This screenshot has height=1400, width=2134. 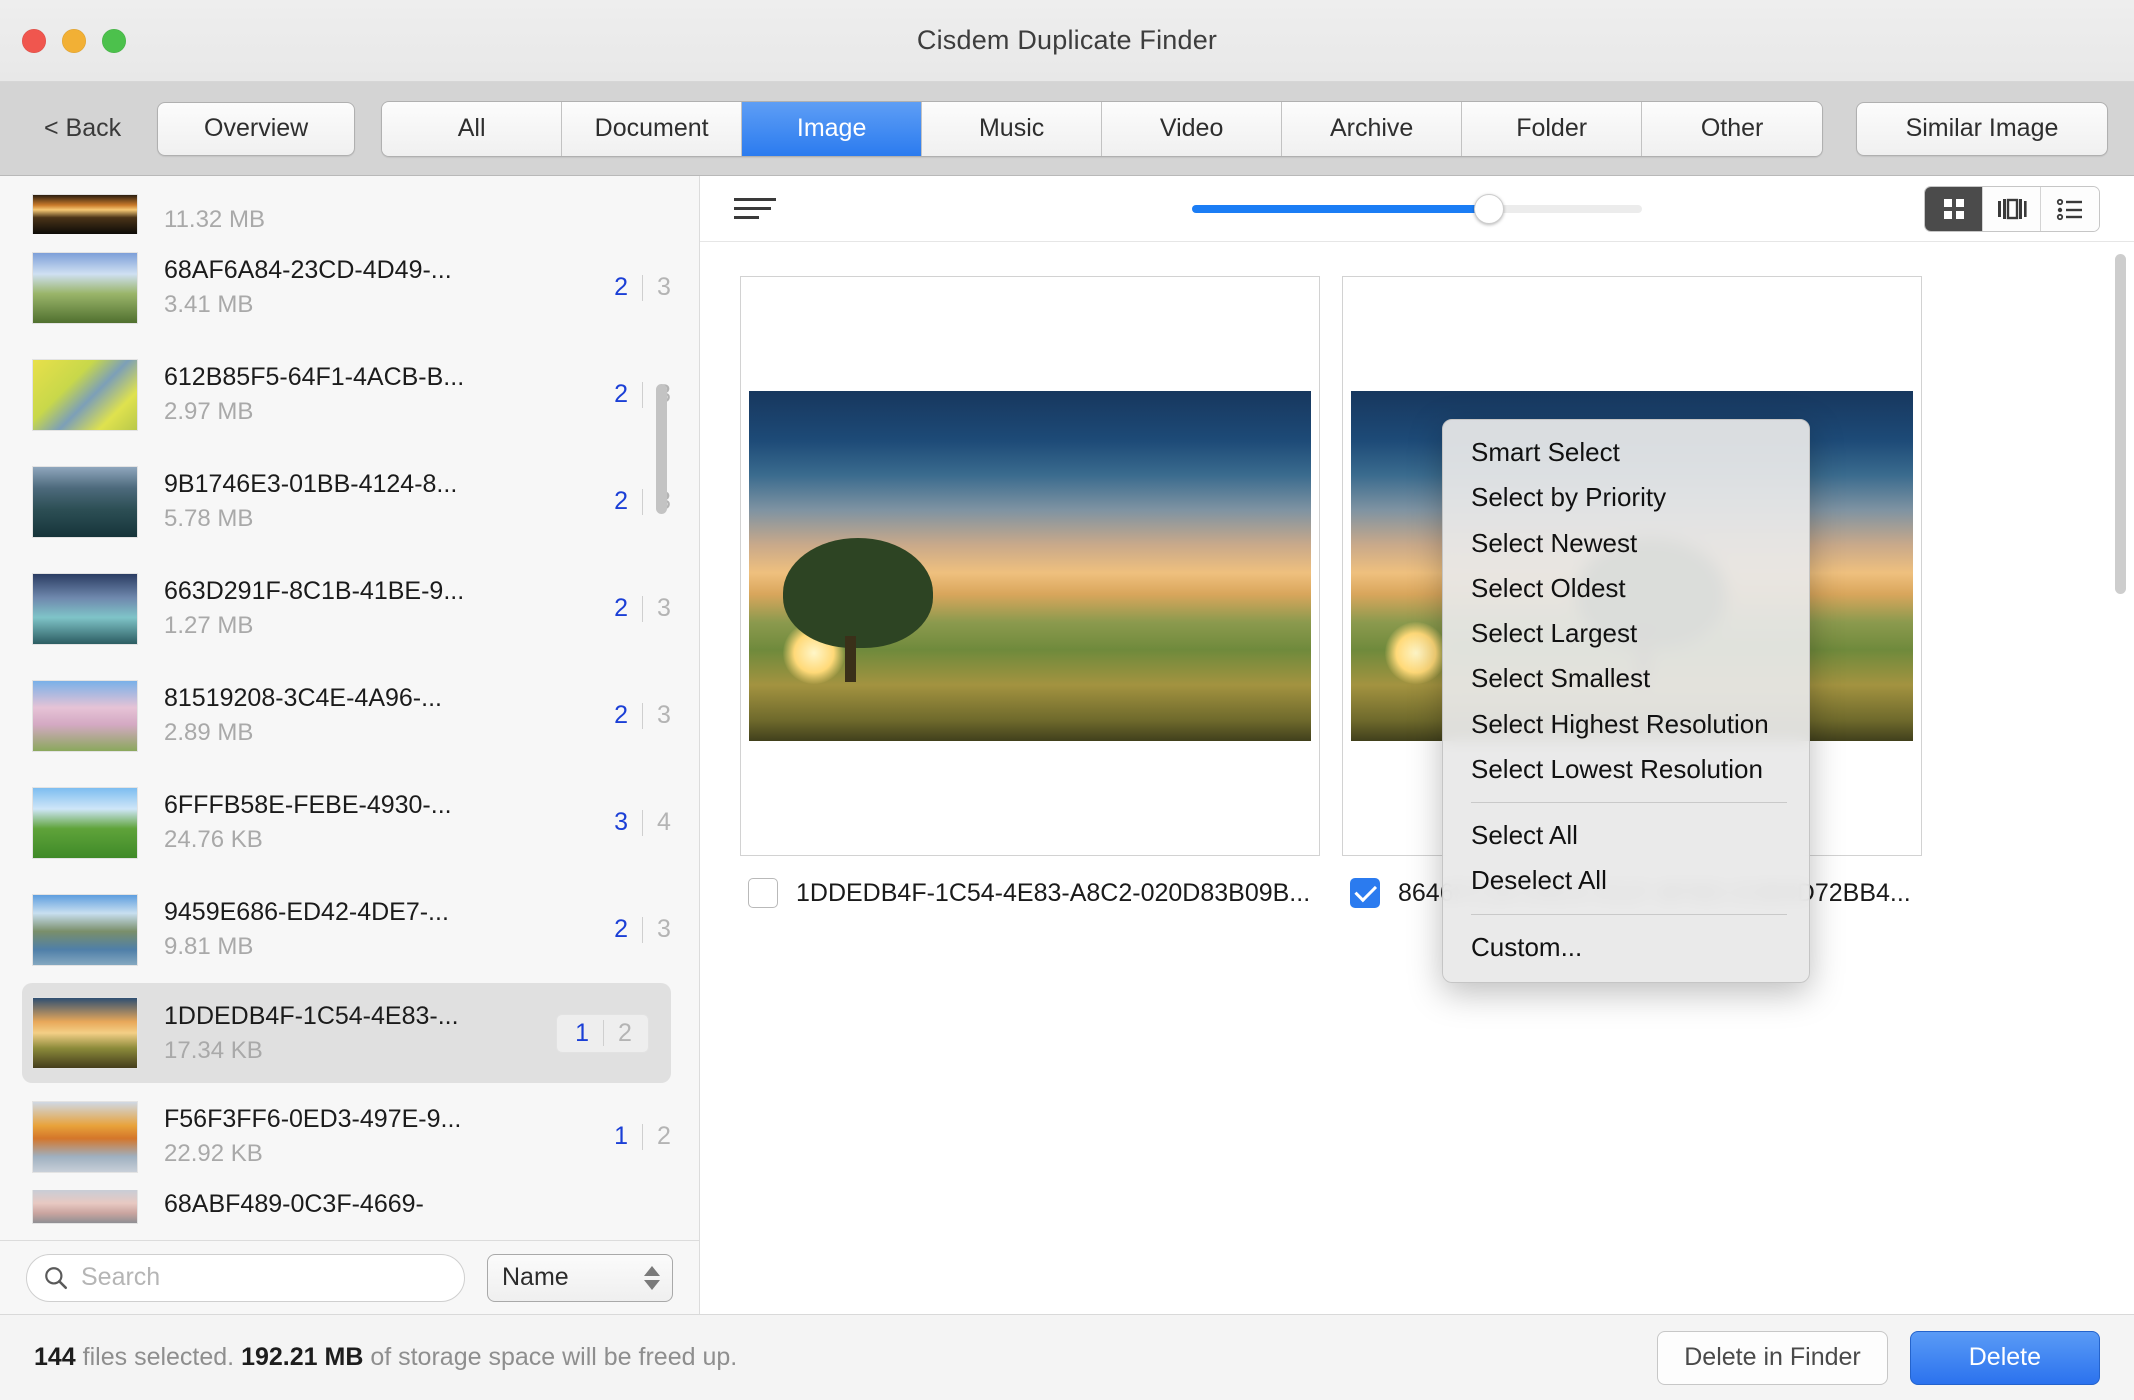 I want to click on card-frame, so click(x=1030, y=566).